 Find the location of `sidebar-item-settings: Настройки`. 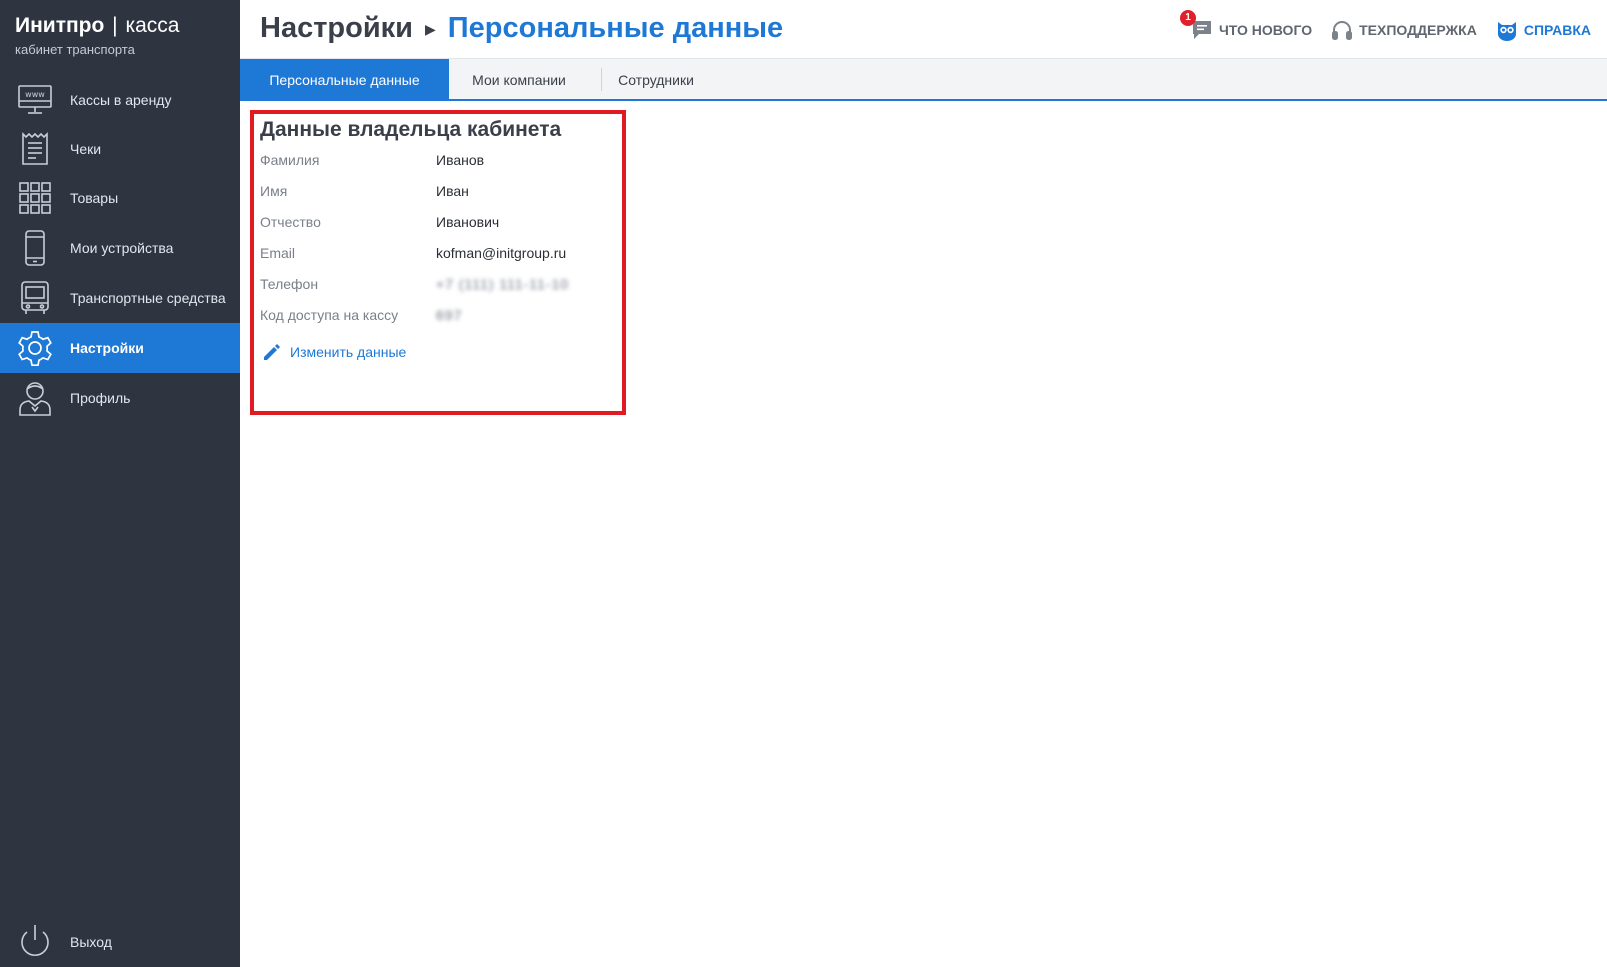

sidebar-item-settings: Настройки is located at coordinates (120, 348).